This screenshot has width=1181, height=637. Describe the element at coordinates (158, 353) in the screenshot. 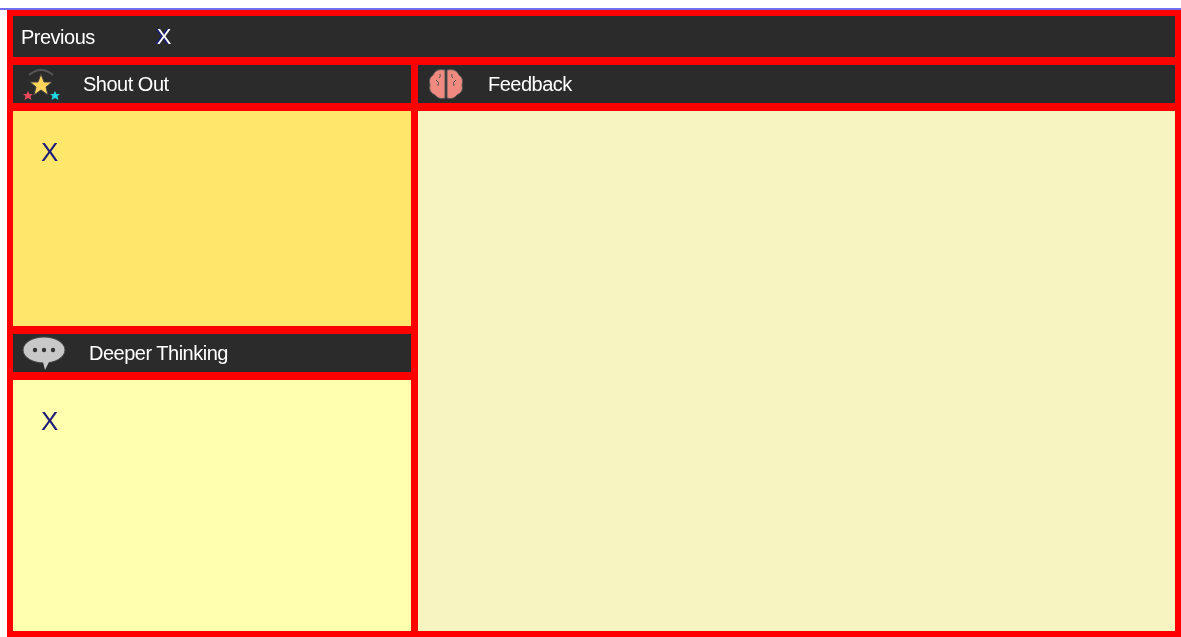

I see `panel-title: Deeper Thinking` at that location.